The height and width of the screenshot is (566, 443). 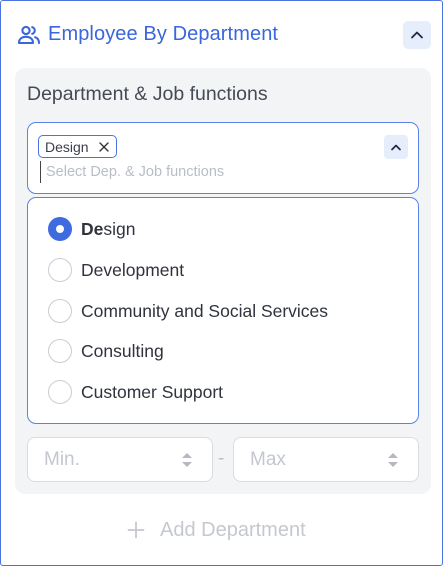 I want to click on radio-checked, so click(x=60, y=229).